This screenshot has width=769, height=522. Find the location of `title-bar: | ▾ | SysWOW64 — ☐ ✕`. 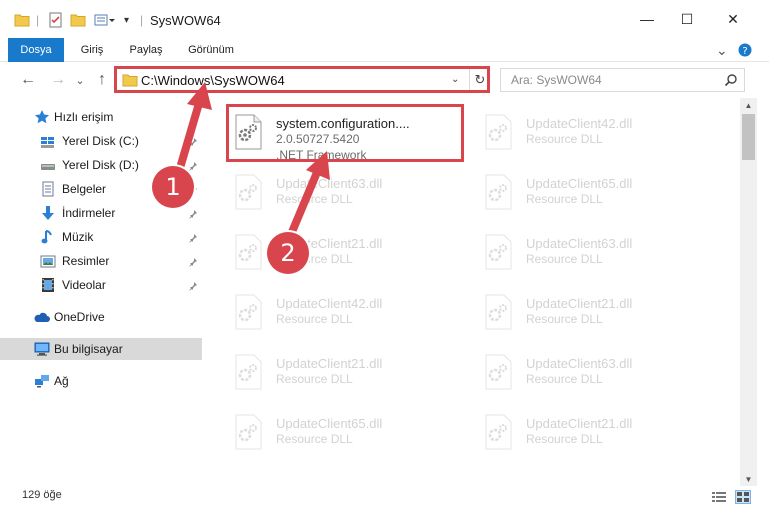

title-bar: | ▾ | SysWOW64 — ☐ ✕ is located at coordinates (384, 19).